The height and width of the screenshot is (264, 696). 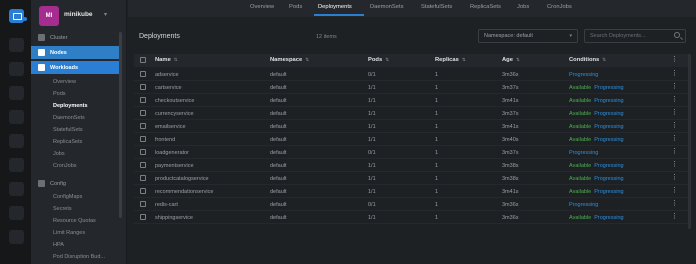 I want to click on sidebar-scrollbar, so click(x=120, y=125).